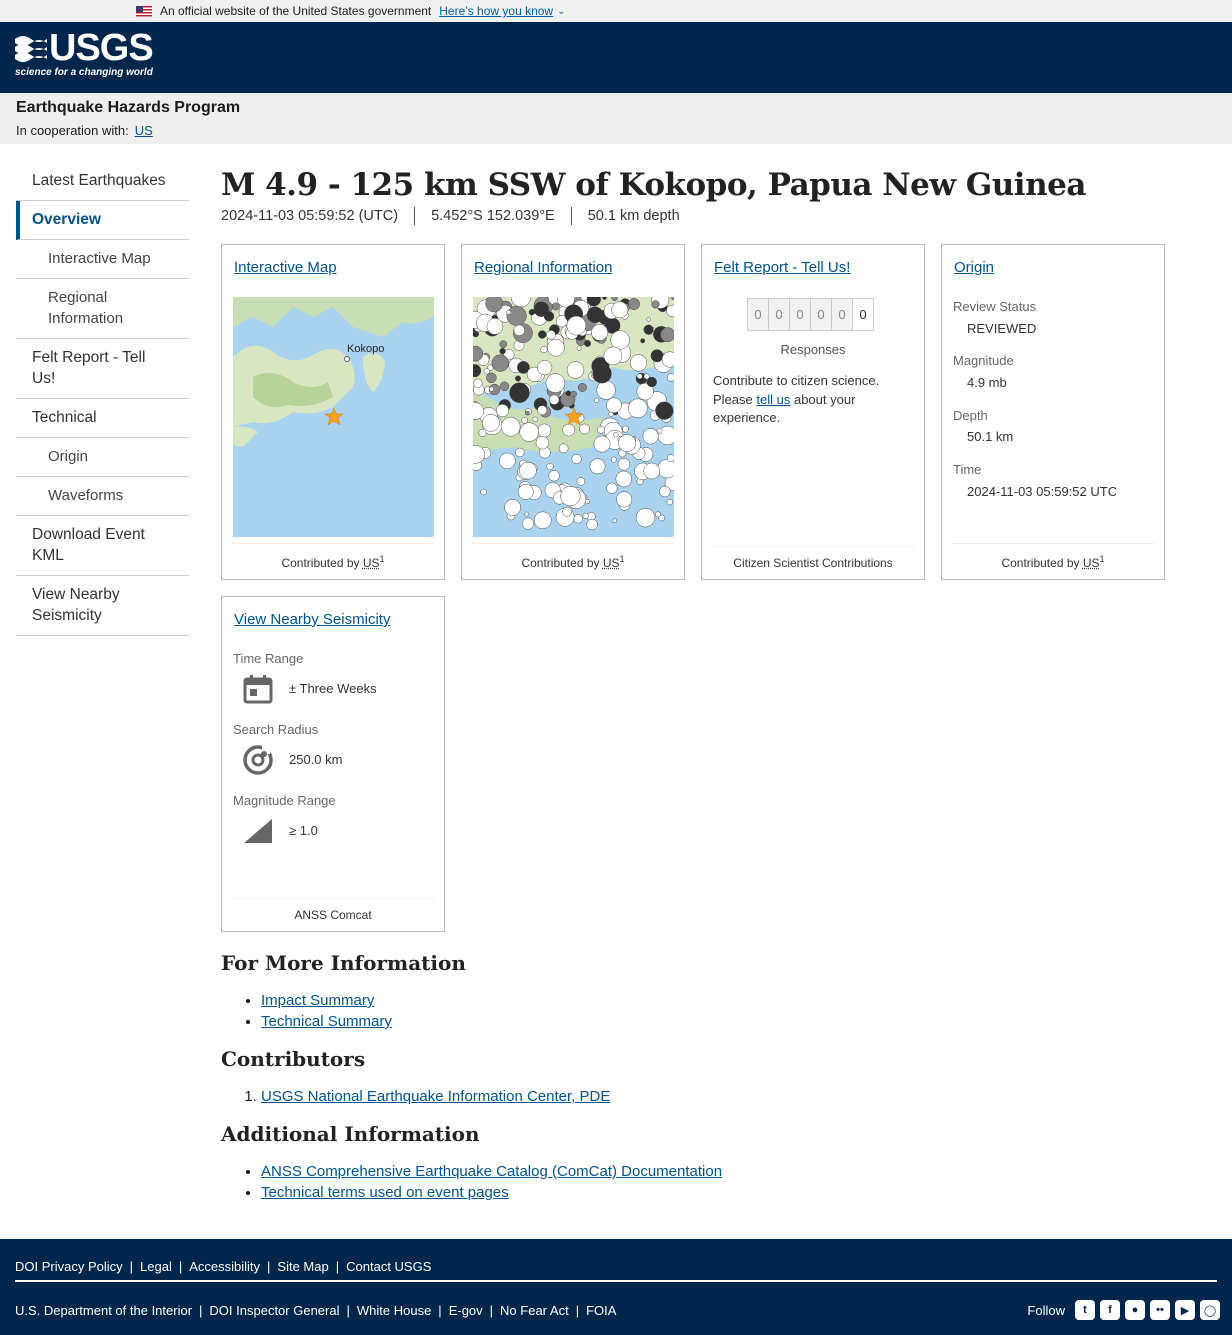  Describe the element at coordinates (601, 1310) in the screenshot. I see `footer-link-foia: FOIA` at that location.